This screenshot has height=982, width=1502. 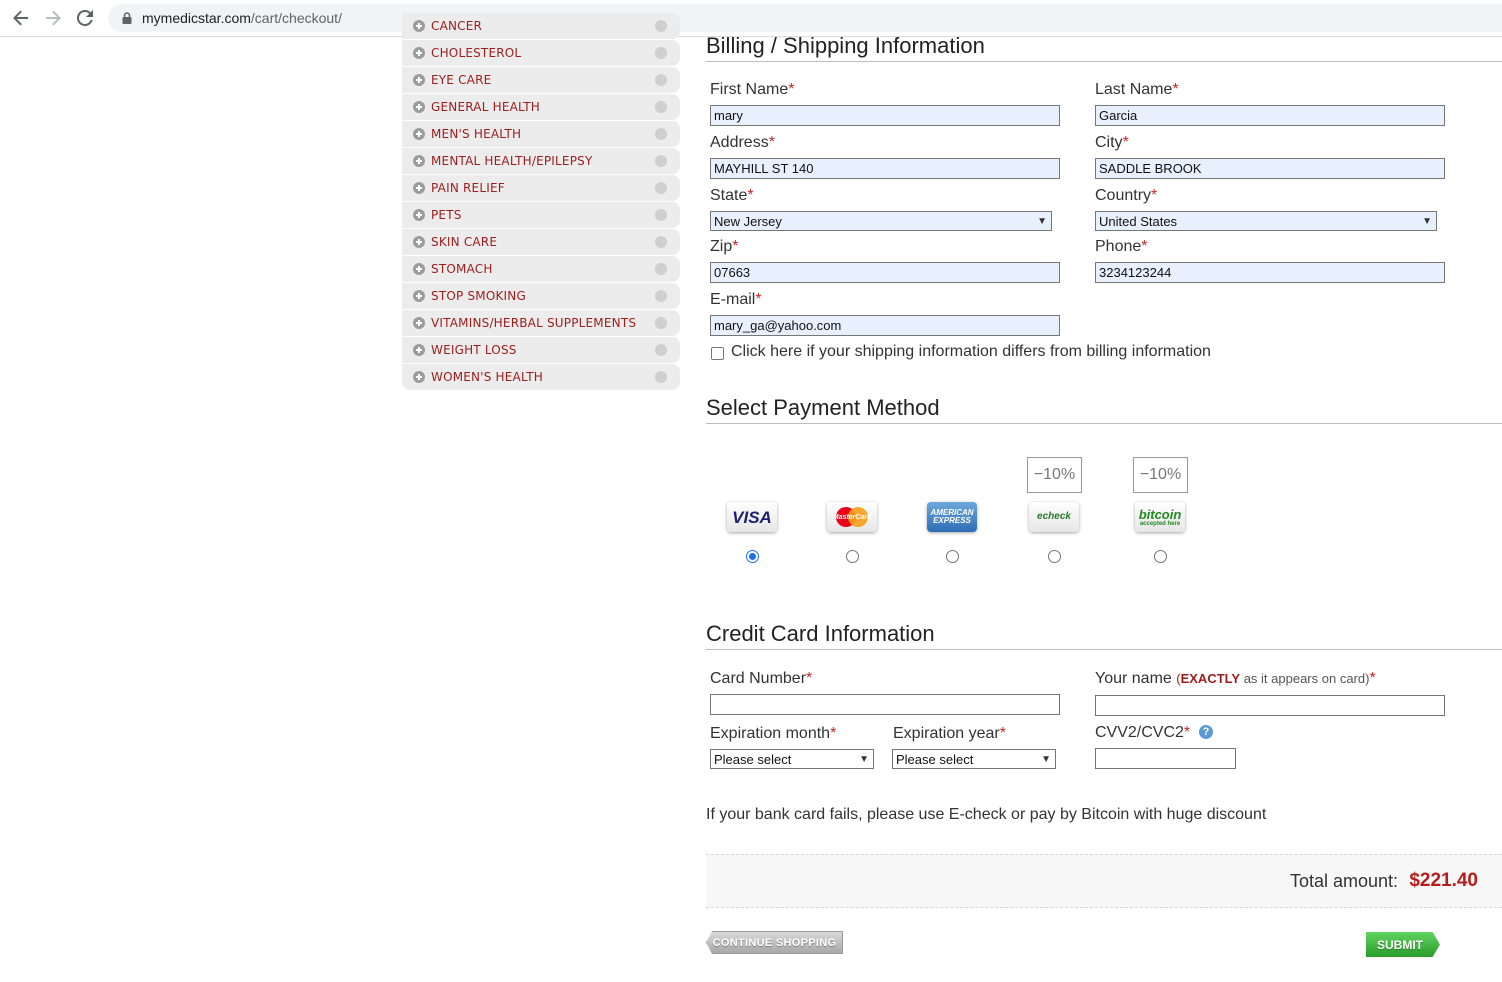 I want to click on tube-icon, so click(x=661, y=242).